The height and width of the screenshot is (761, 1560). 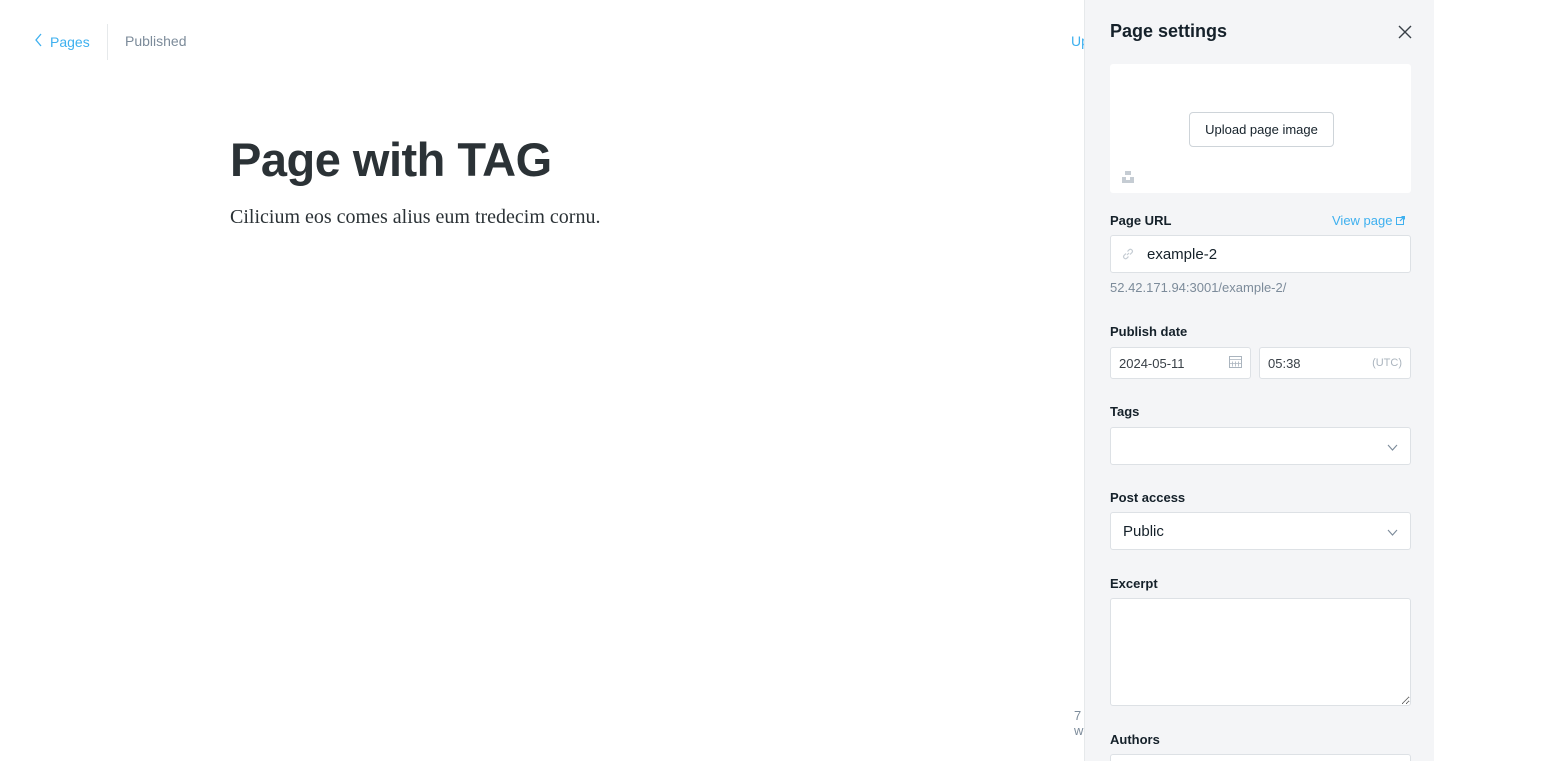 What do you see at coordinates (107, 42) in the screenshot?
I see `header-divider` at bounding box center [107, 42].